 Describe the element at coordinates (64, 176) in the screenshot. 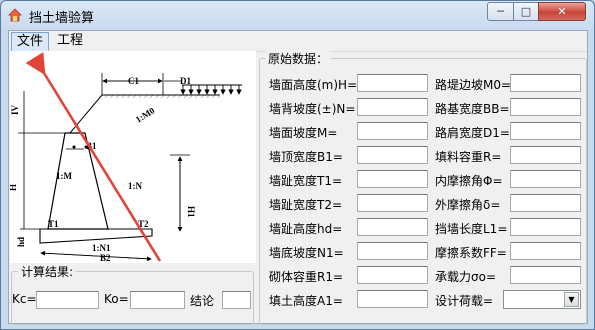

I see `label-m: 1:M` at that location.